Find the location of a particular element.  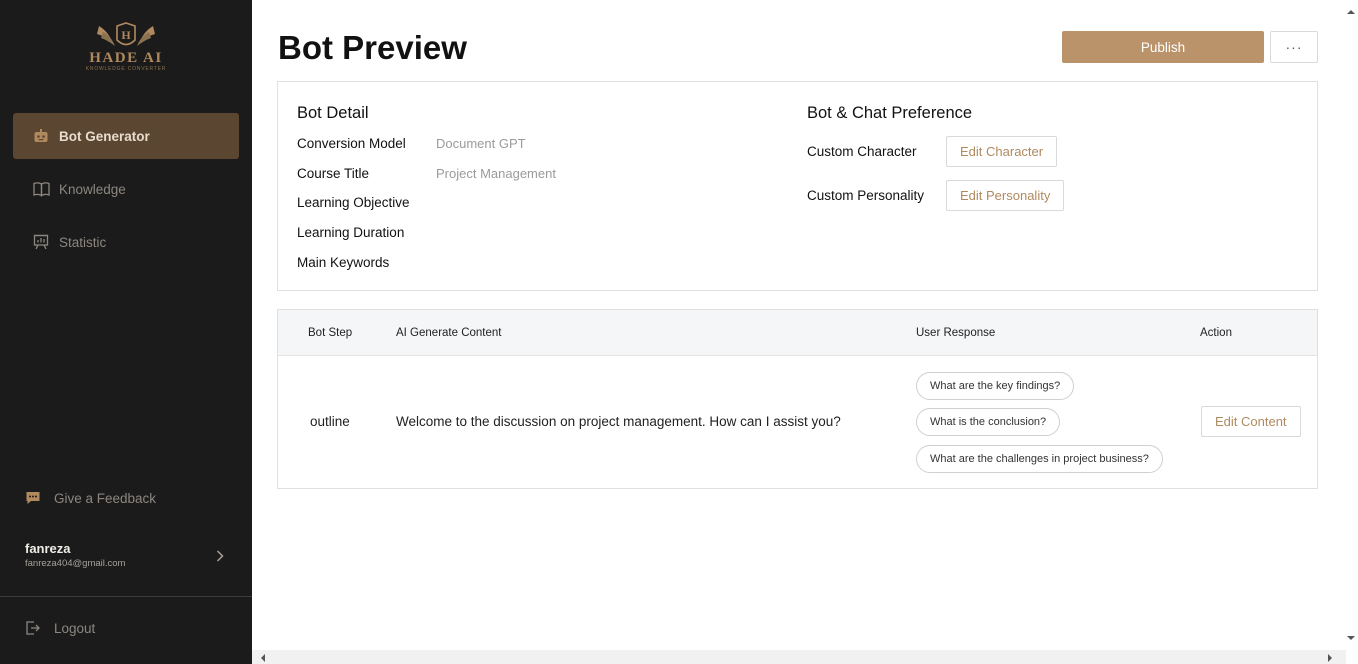

custom-personality-label: Custom Personality is located at coordinates (866, 195).